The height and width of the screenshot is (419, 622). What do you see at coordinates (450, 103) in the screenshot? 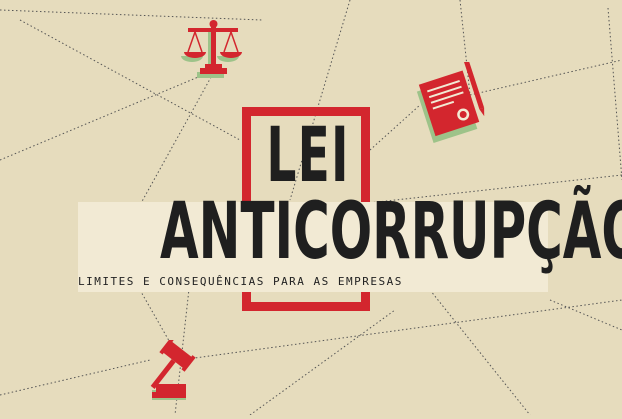
I see `document-pen-icon` at bounding box center [450, 103].